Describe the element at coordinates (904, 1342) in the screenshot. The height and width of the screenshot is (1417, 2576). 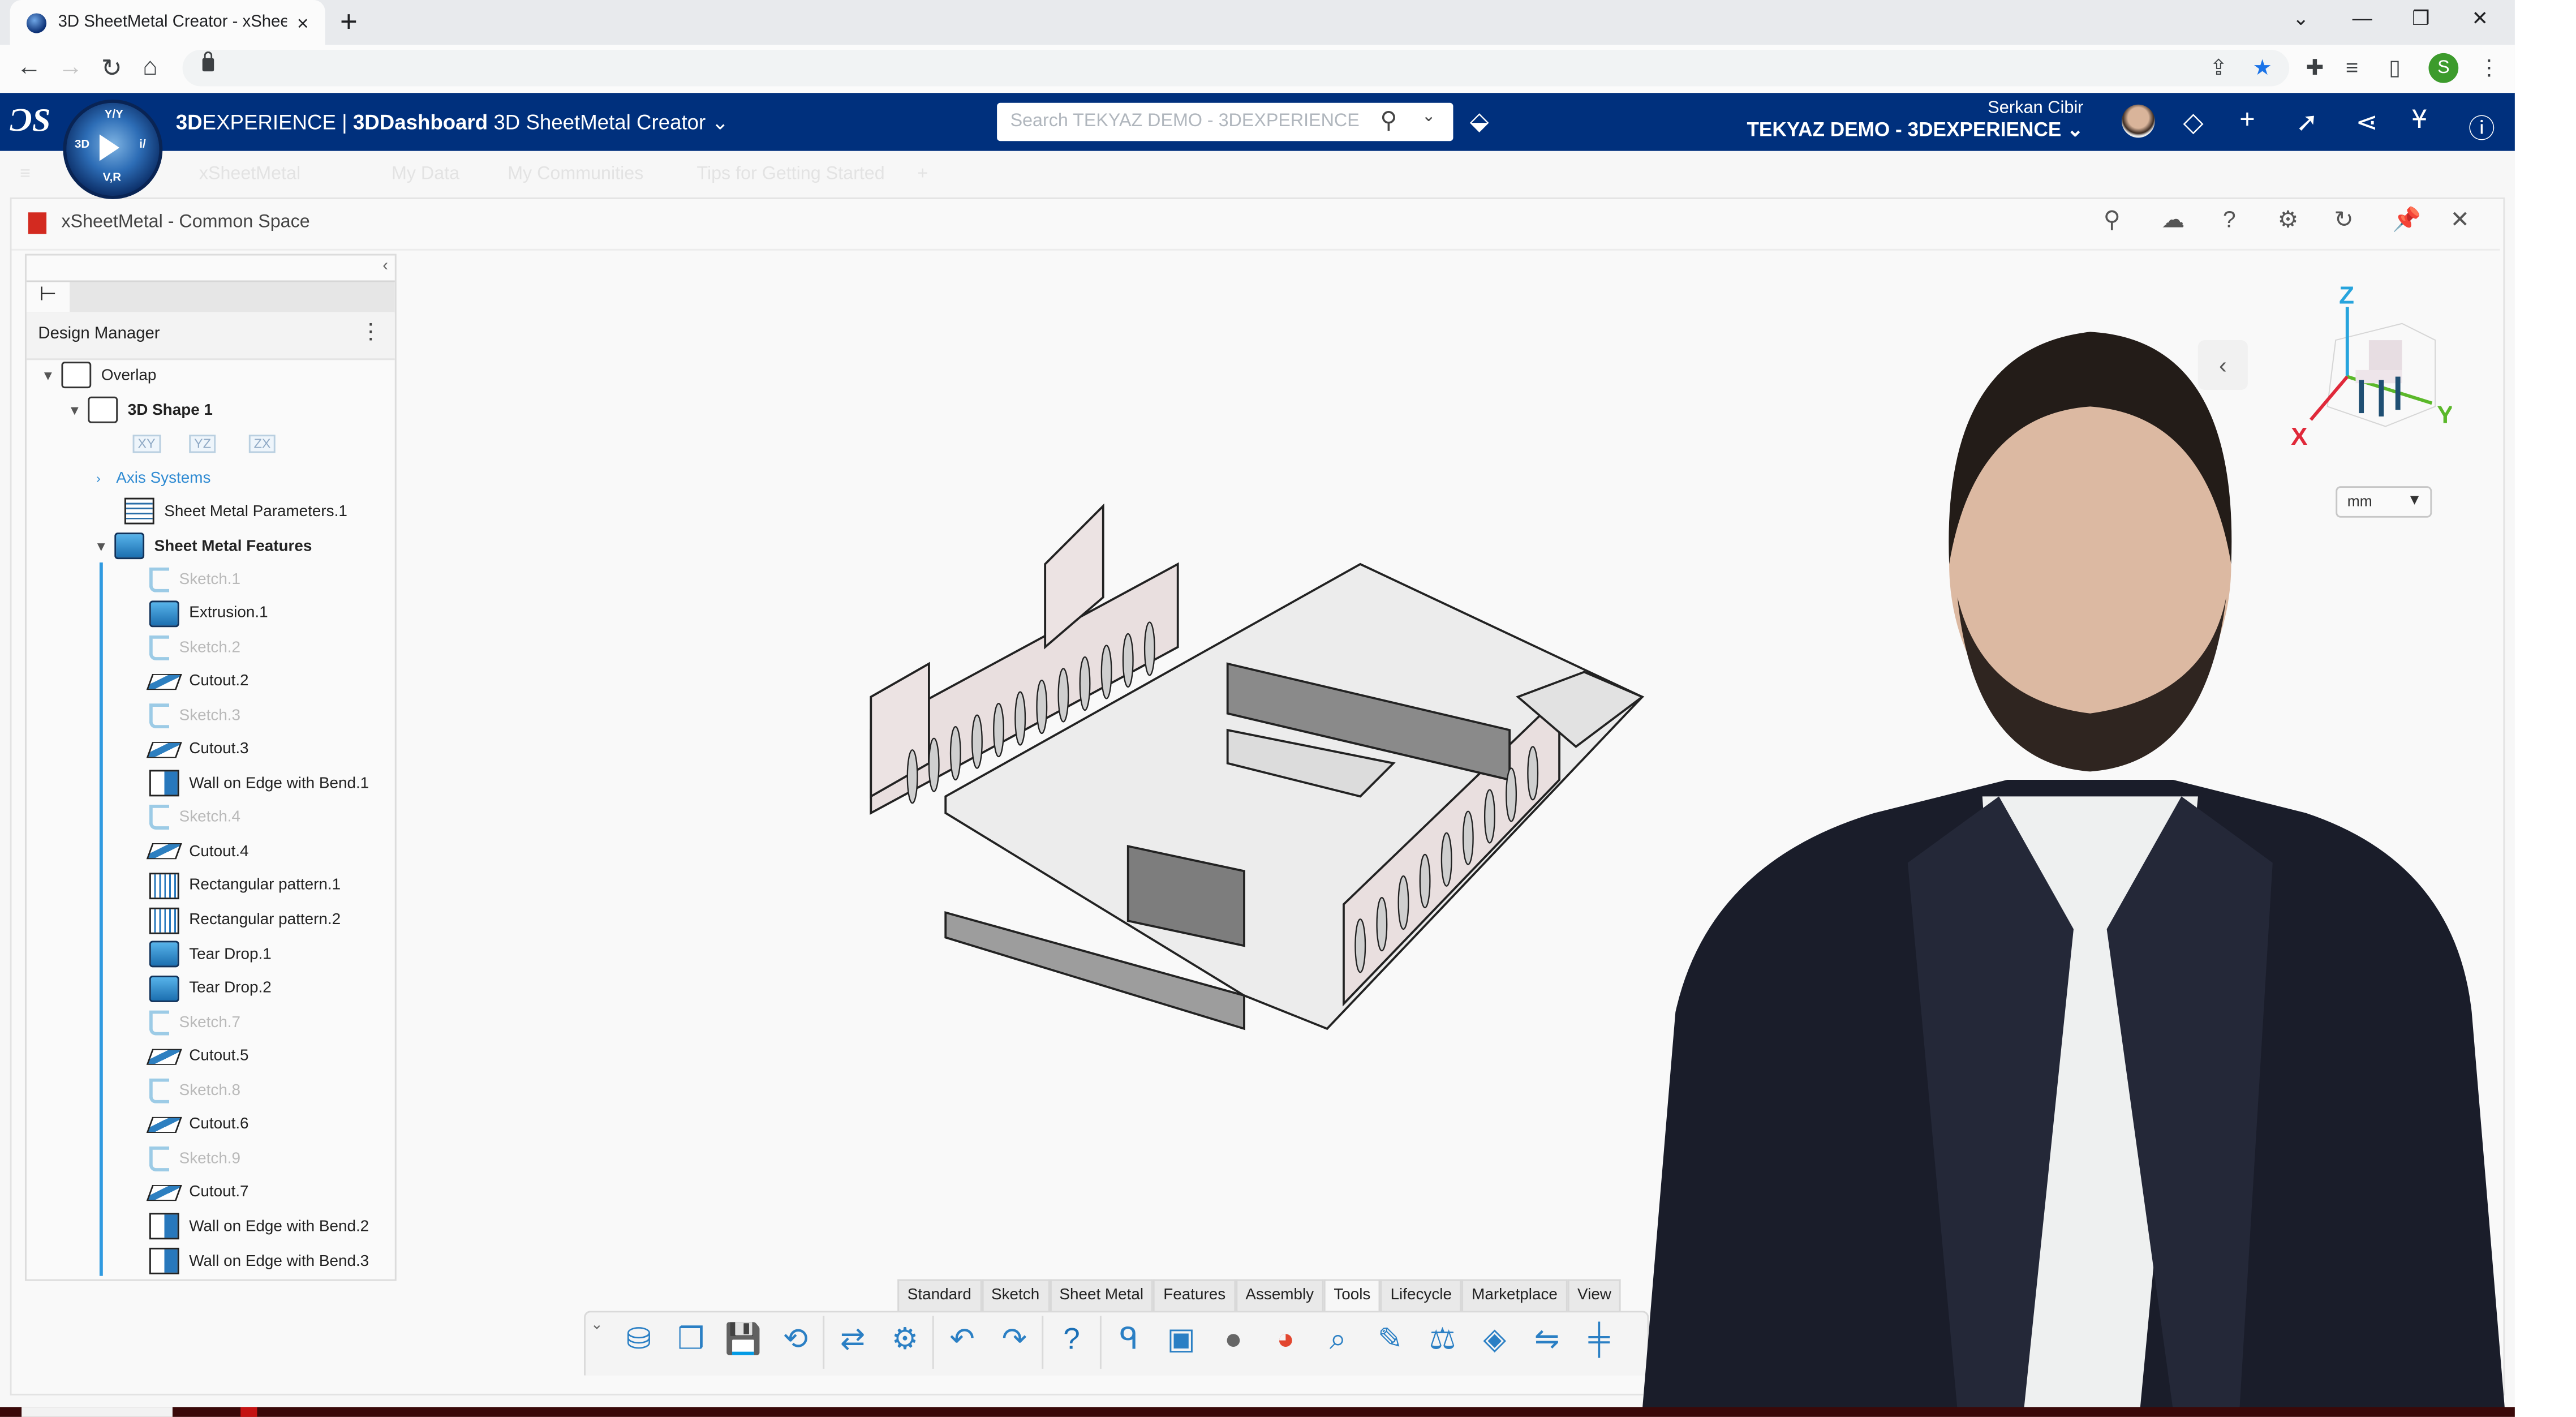
I see `settings-icon: ⚙` at that location.